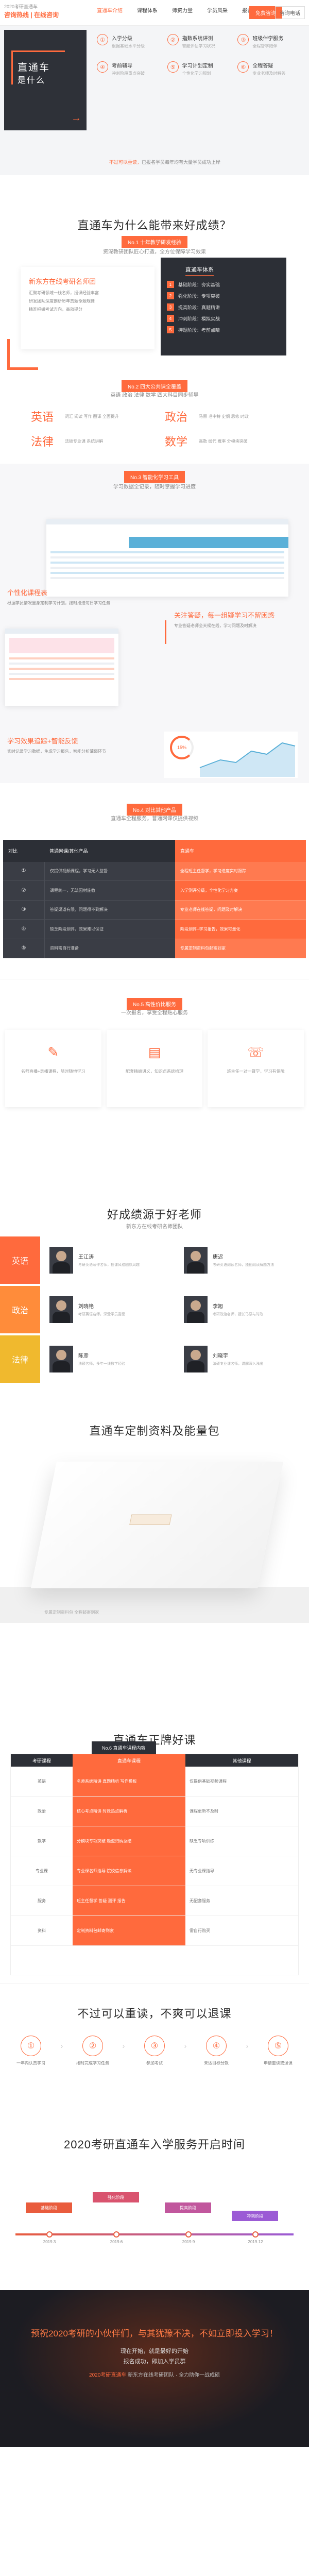  I want to click on value-card: ✎ 名师直播+录播课程，随时随地学习, so click(53, 1068).